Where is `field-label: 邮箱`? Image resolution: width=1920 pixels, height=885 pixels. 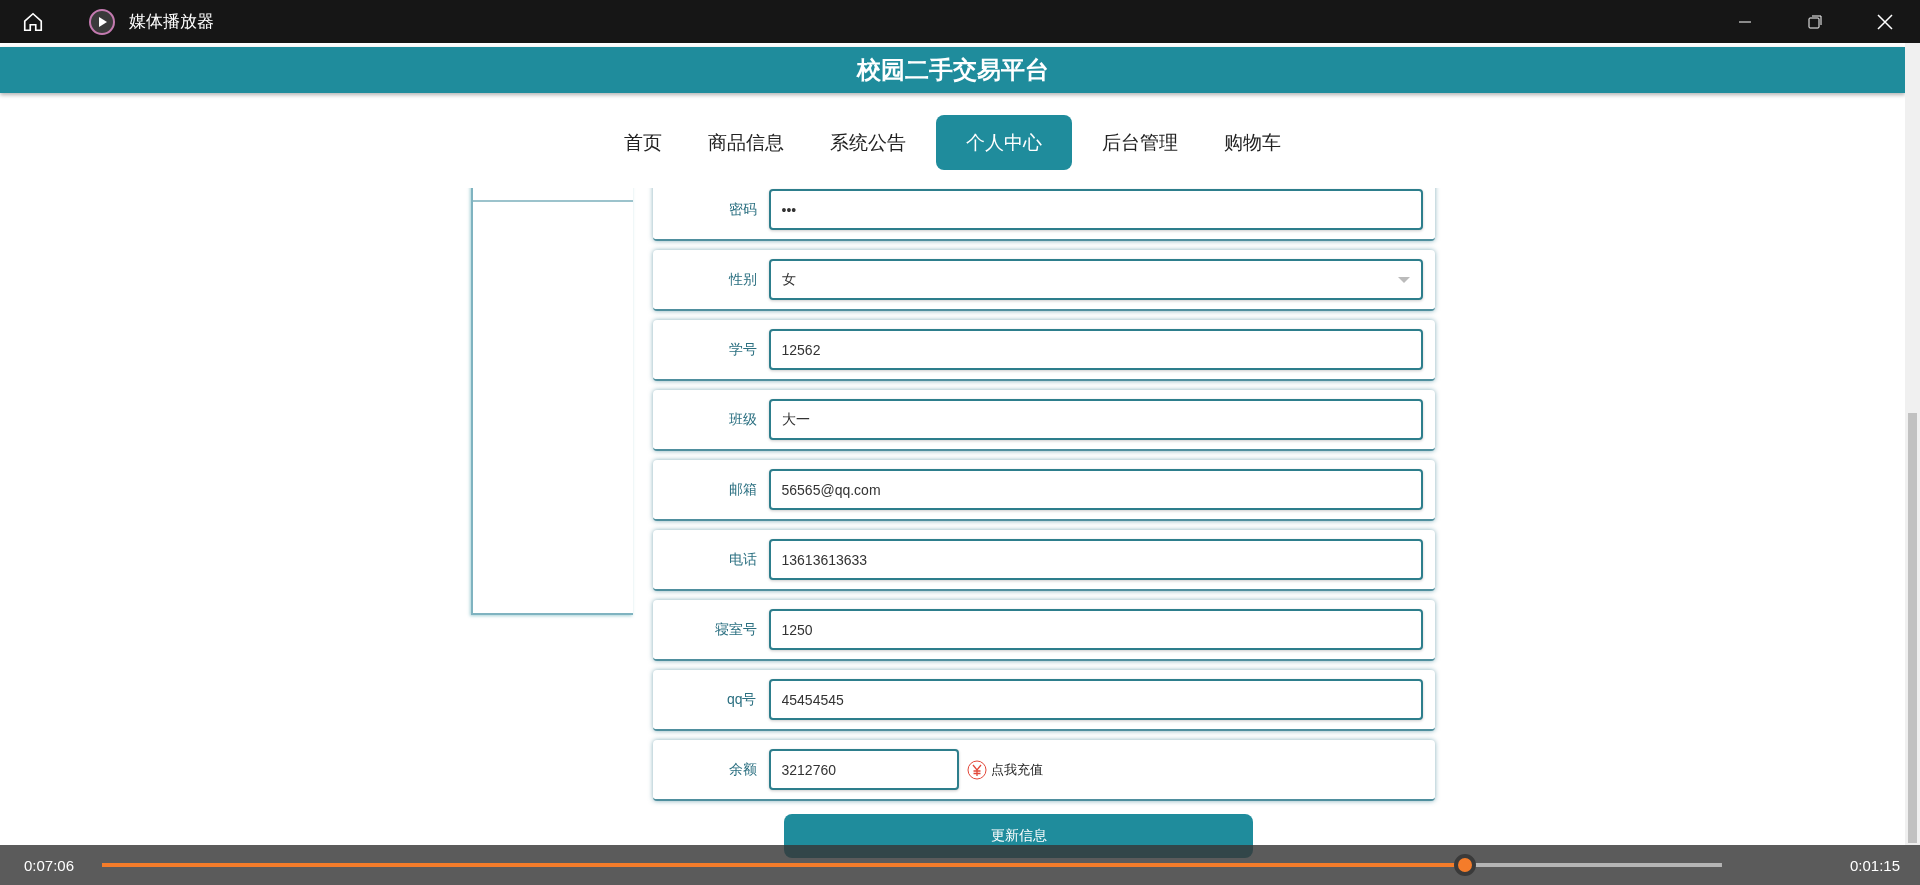 field-label: 邮箱 is located at coordinates (742, 489).